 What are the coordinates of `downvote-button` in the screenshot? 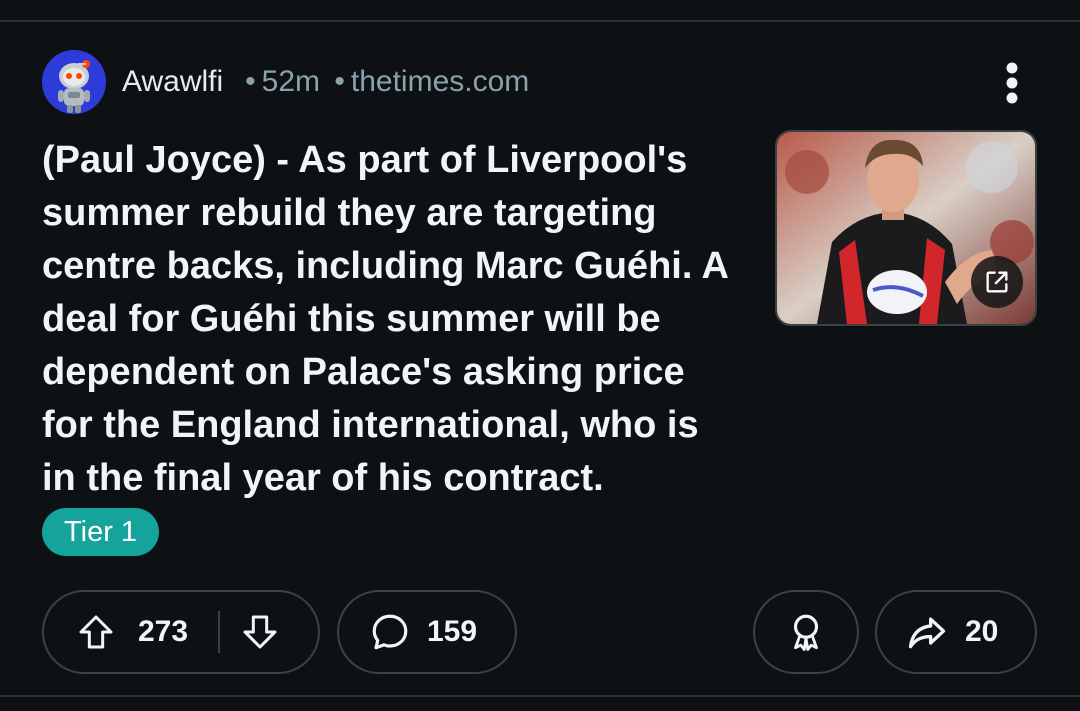 It's located at (260, 632).